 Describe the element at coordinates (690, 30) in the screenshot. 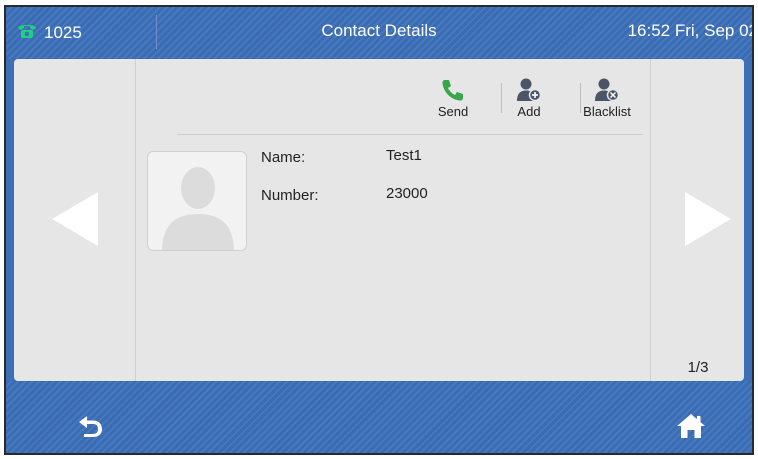

I see `clock: 16:52 Fri, Sep 02` at that location.